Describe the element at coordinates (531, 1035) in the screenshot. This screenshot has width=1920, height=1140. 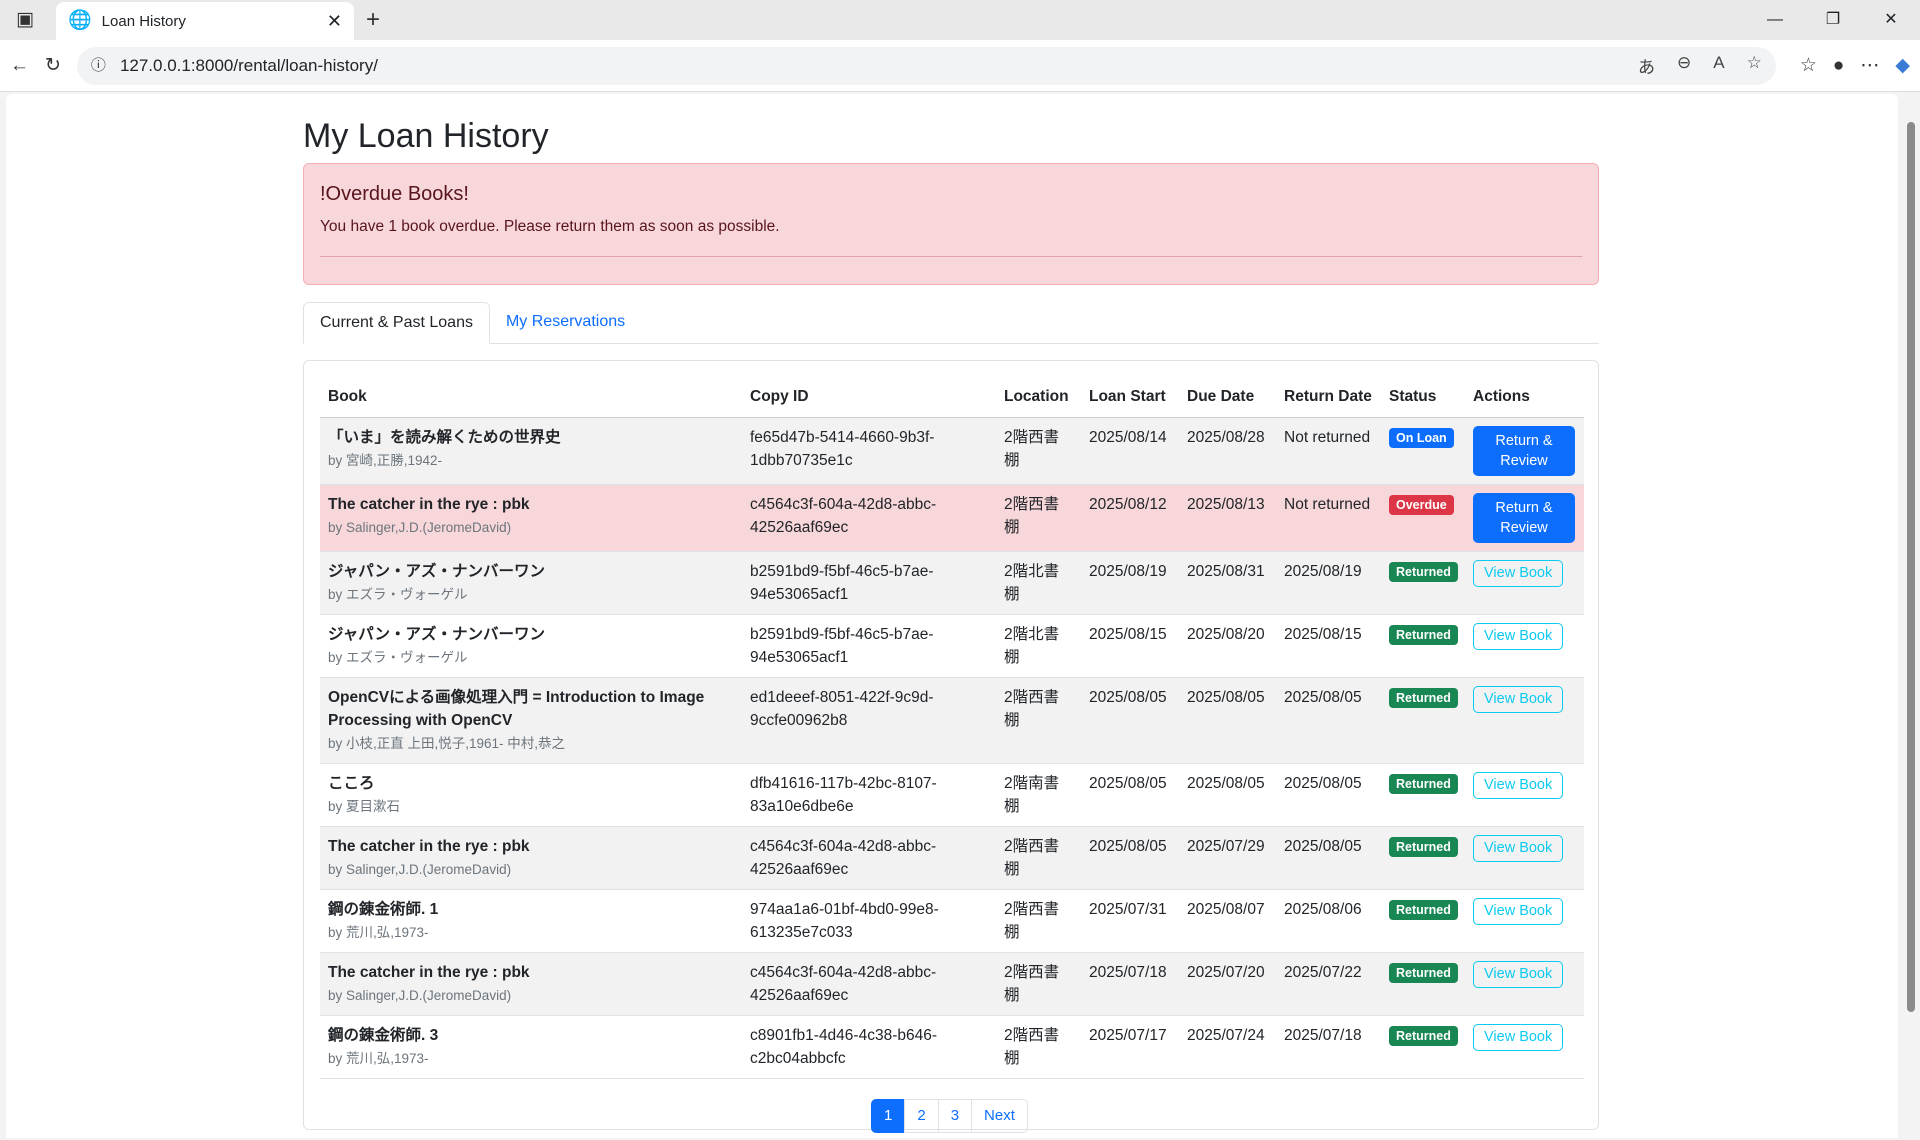
I see `book-title: 鋼の錬金術師. 3` at that location.